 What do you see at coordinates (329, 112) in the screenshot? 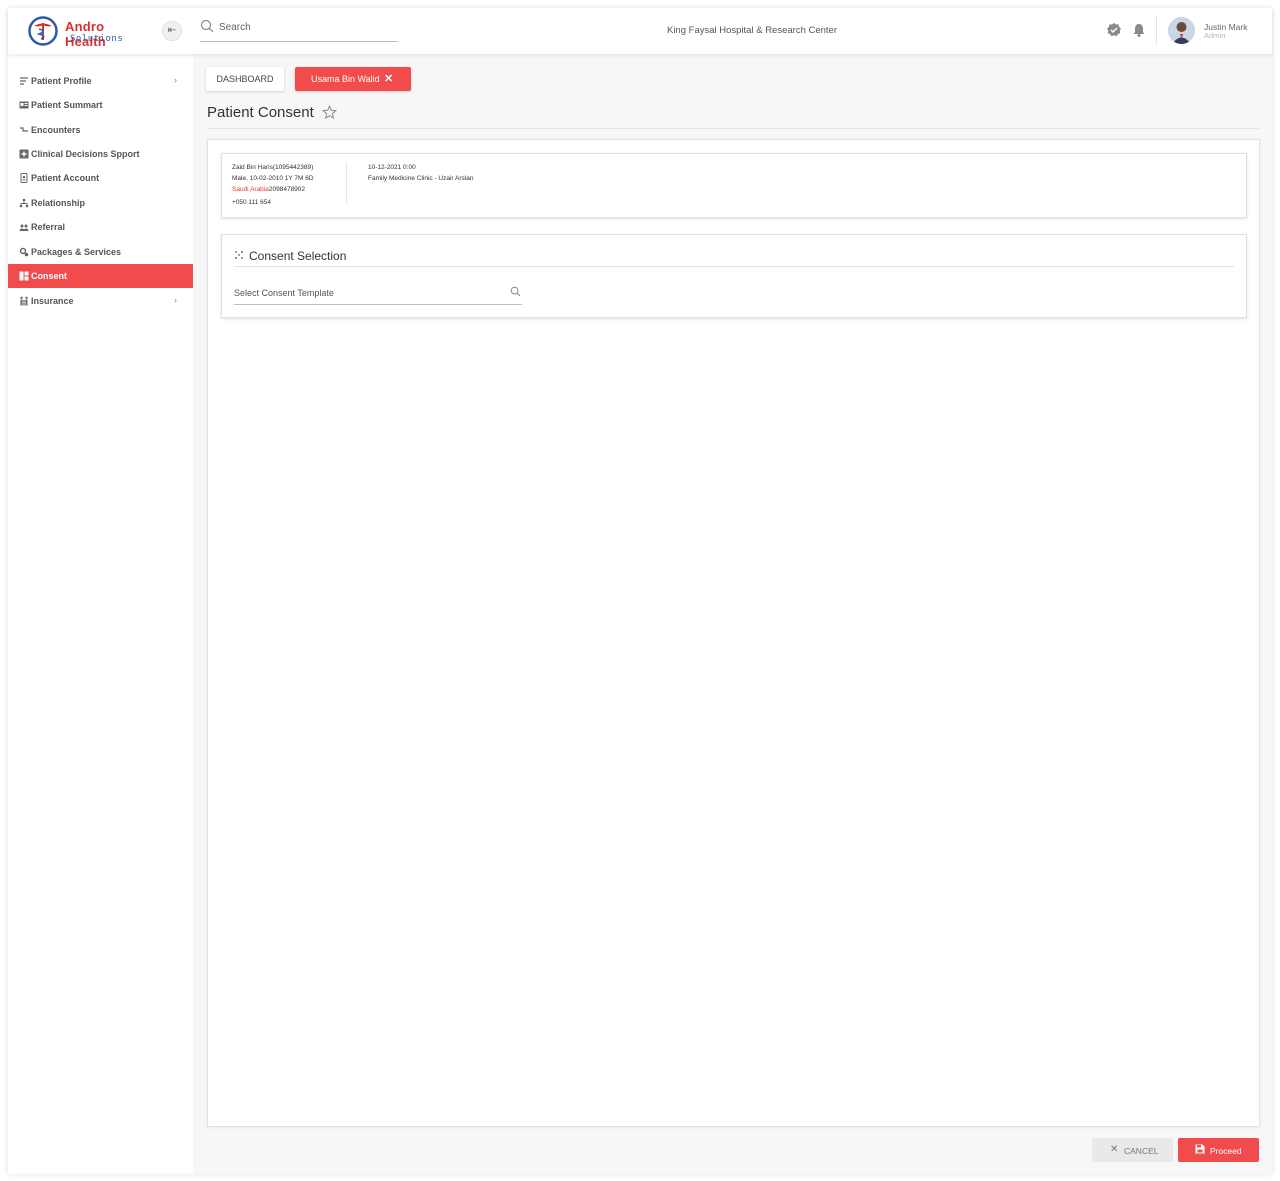
I see `favorite-star-icon` at bounding box center [329, 112].